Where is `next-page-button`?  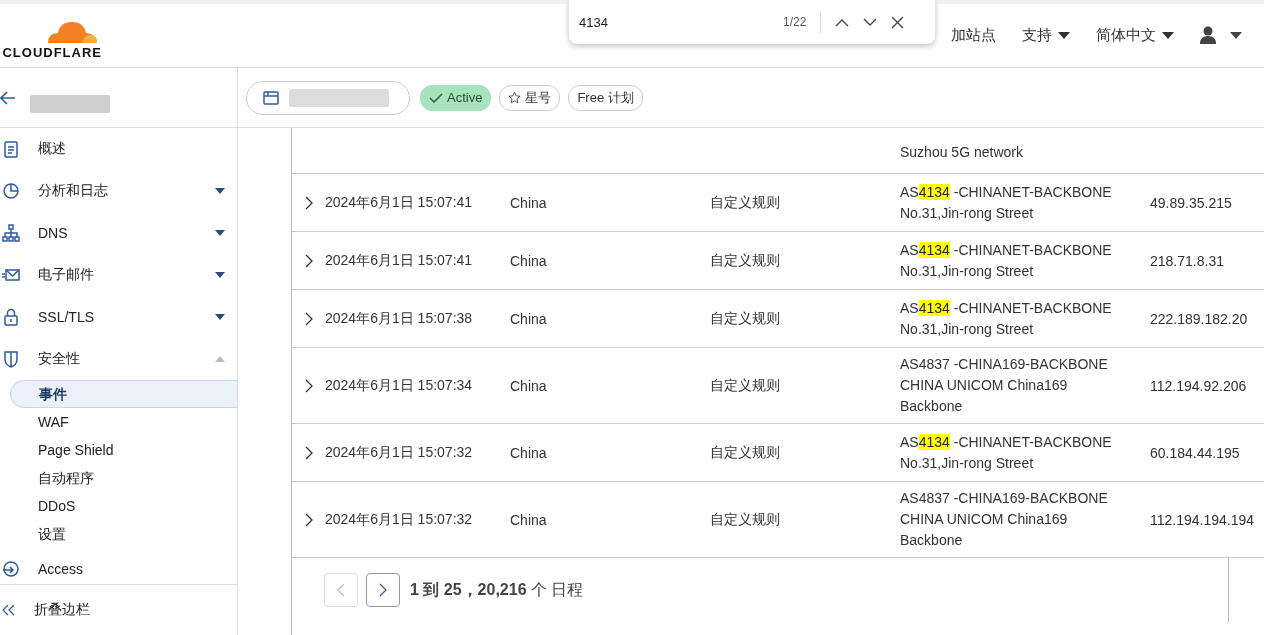
next-page-button is located at coordinates (383, 590).